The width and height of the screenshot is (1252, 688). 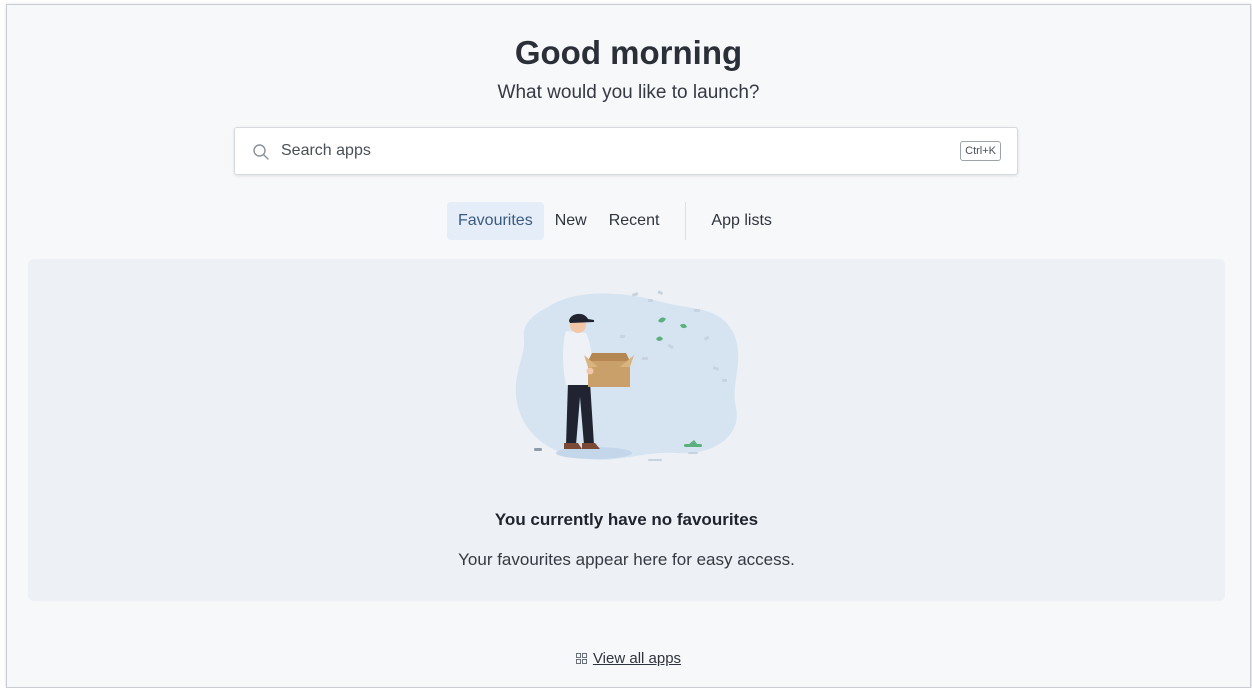 I want to click on view-all-apps-link: View all apps, so click(x=637, y=658).